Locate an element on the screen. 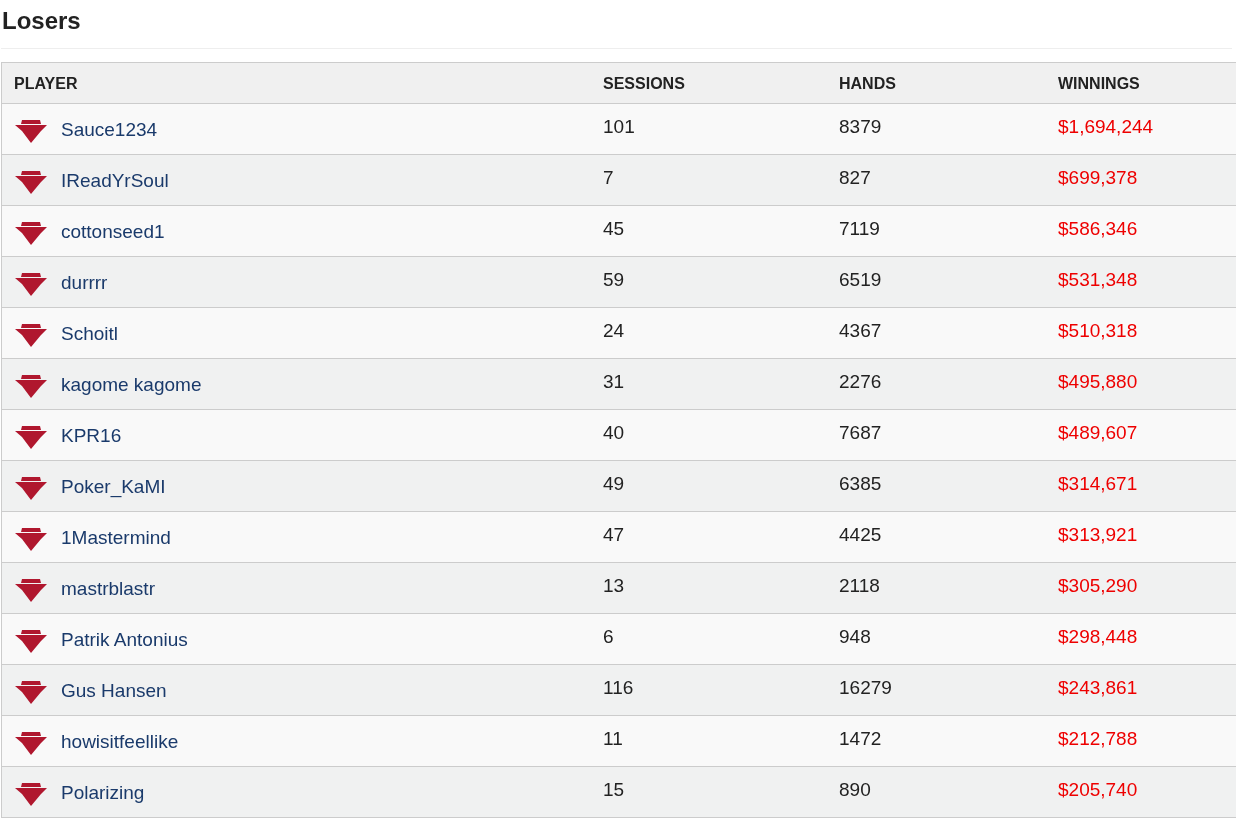 This screenshot has height=821, width=1236. table-cell: 15 is located at coordinates (721, 792).